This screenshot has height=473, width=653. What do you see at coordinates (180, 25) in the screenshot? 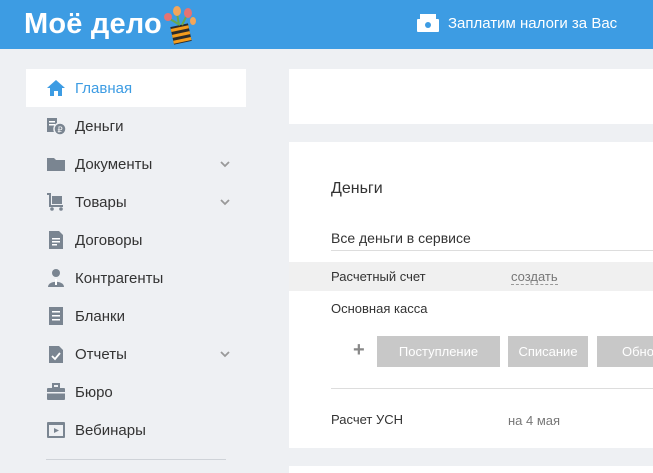
I see `tulips-logo-icon` at bounding box center [180, 25].